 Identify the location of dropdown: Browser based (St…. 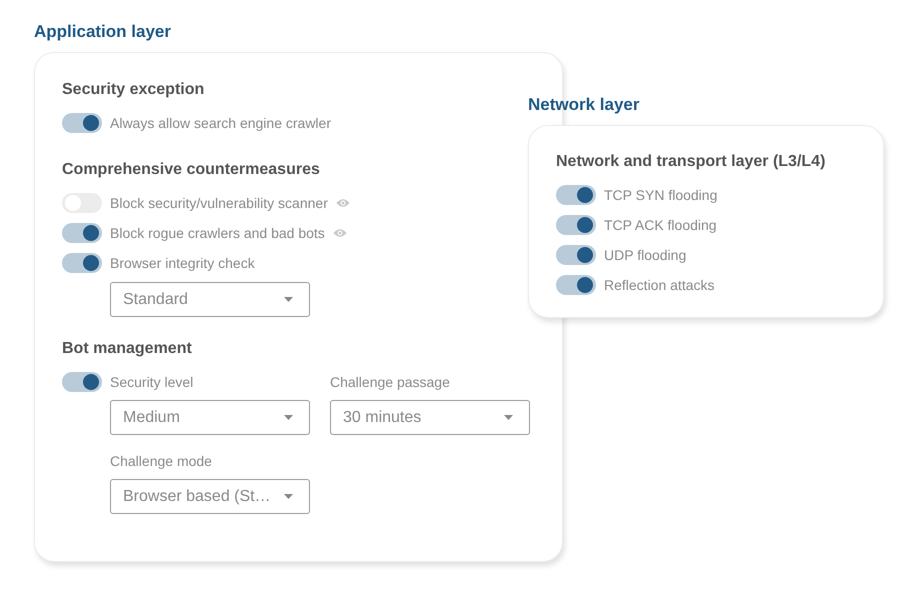
(210, 496).